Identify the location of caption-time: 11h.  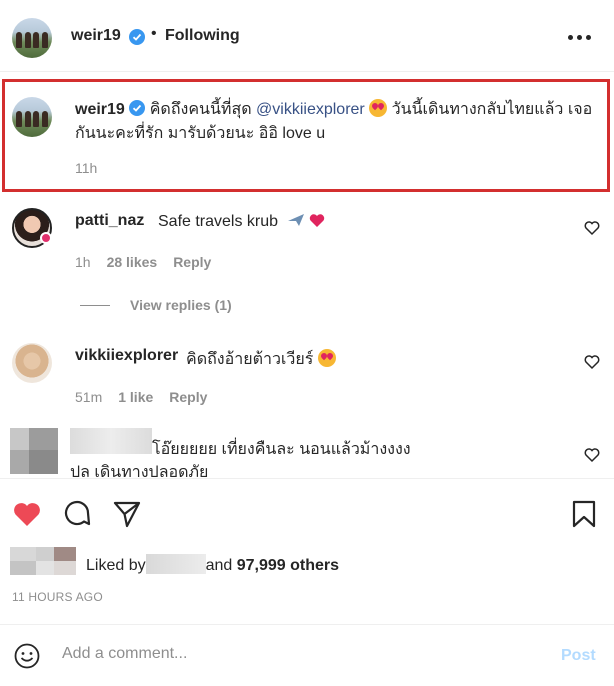
(86, 168).